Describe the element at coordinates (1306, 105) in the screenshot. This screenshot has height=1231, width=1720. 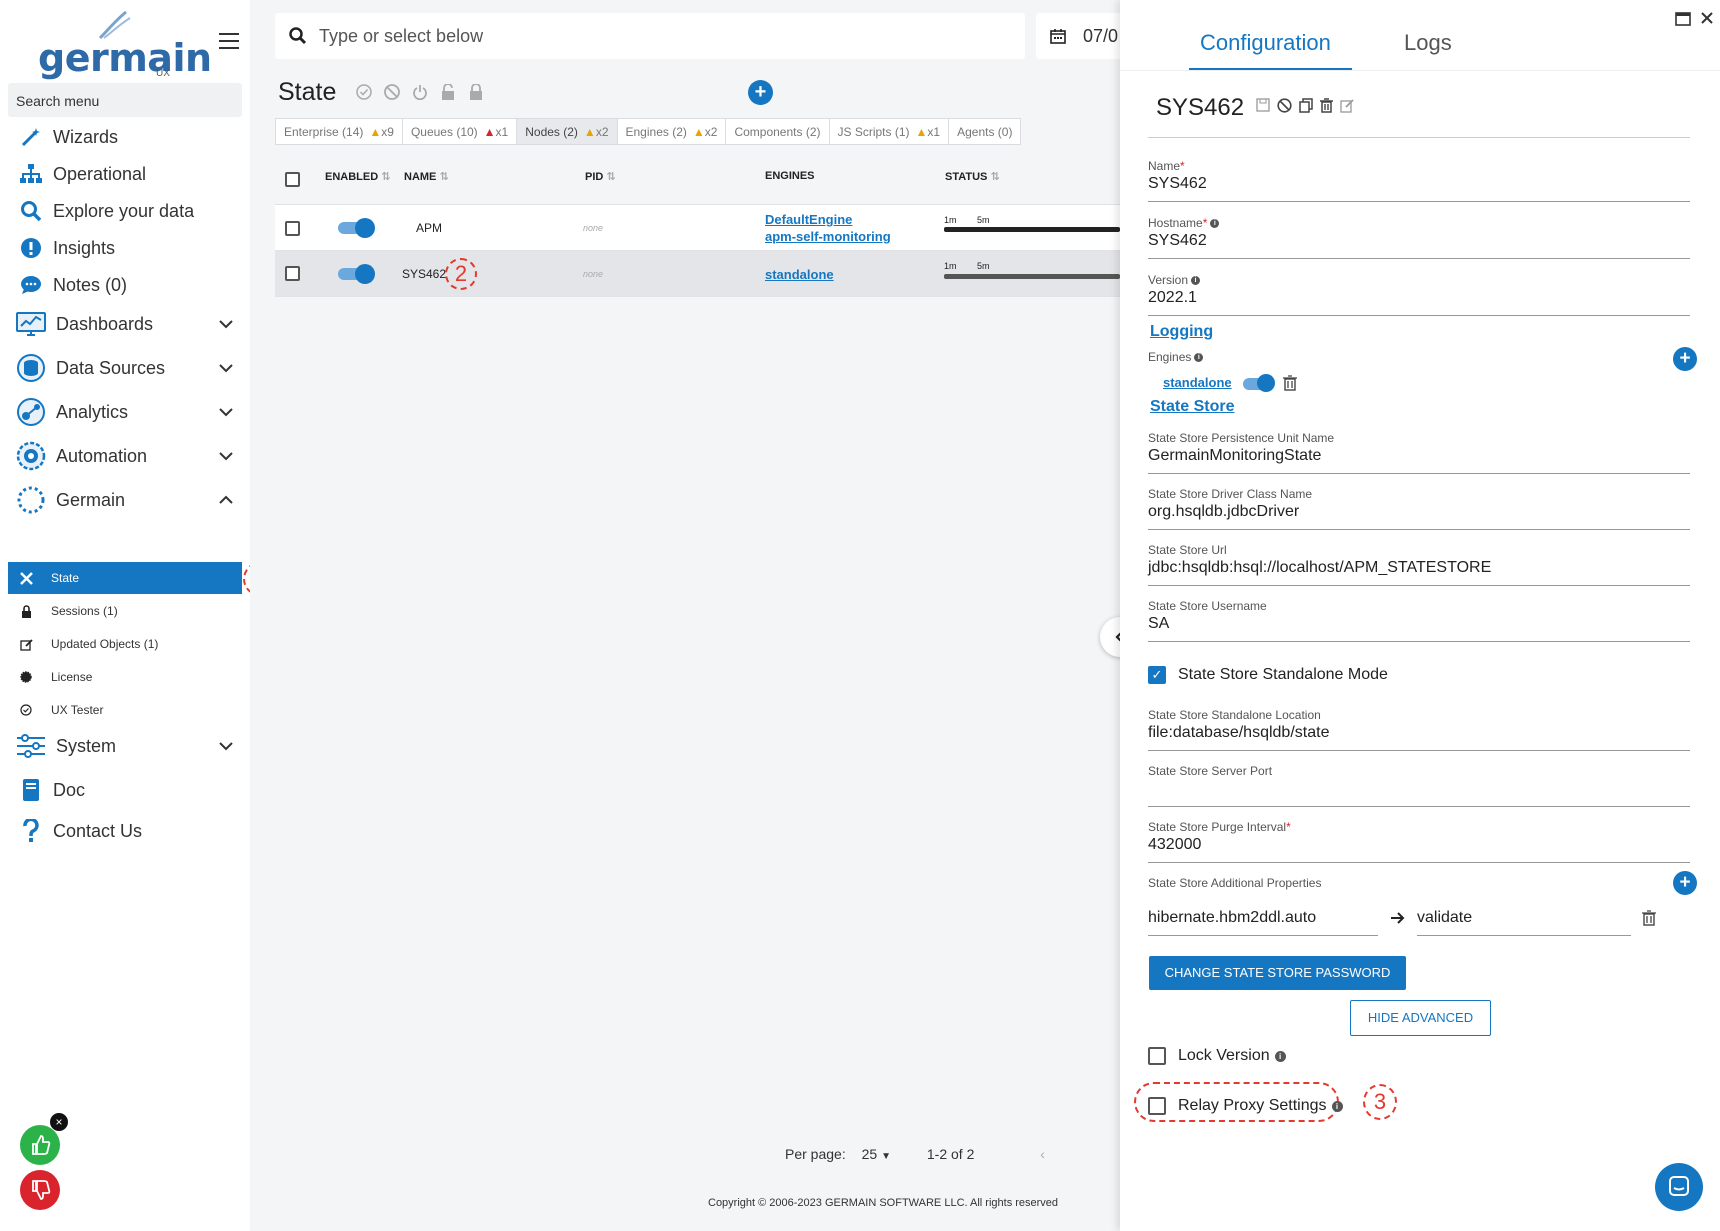
I see `copy-icon` at that location.